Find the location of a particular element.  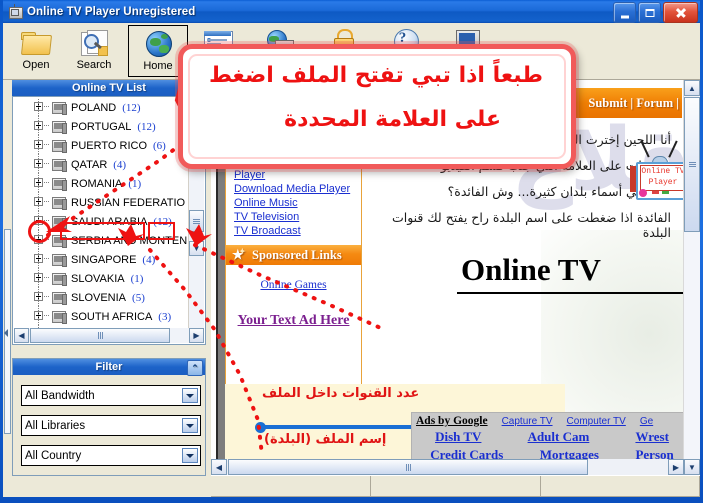

folder-icon is located at coordinates (36, 42).